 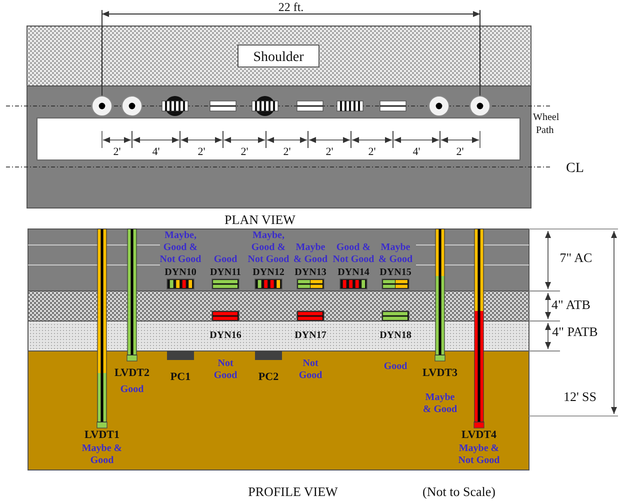 What do you see at coordinates (132, 373) in the screenshot?
I see `lvdt-label: LVDT2` at bounding box center [132, 373].